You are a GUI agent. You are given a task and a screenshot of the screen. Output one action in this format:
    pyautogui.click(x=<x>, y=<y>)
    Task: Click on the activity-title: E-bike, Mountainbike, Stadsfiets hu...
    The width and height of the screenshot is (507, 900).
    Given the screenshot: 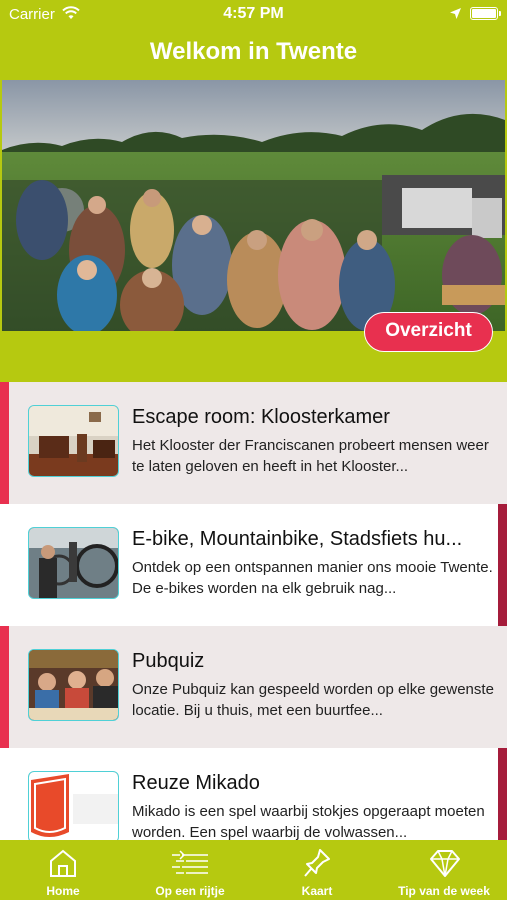 What is the action you would take?
    pyautogui.click(x=297, y=539)
    